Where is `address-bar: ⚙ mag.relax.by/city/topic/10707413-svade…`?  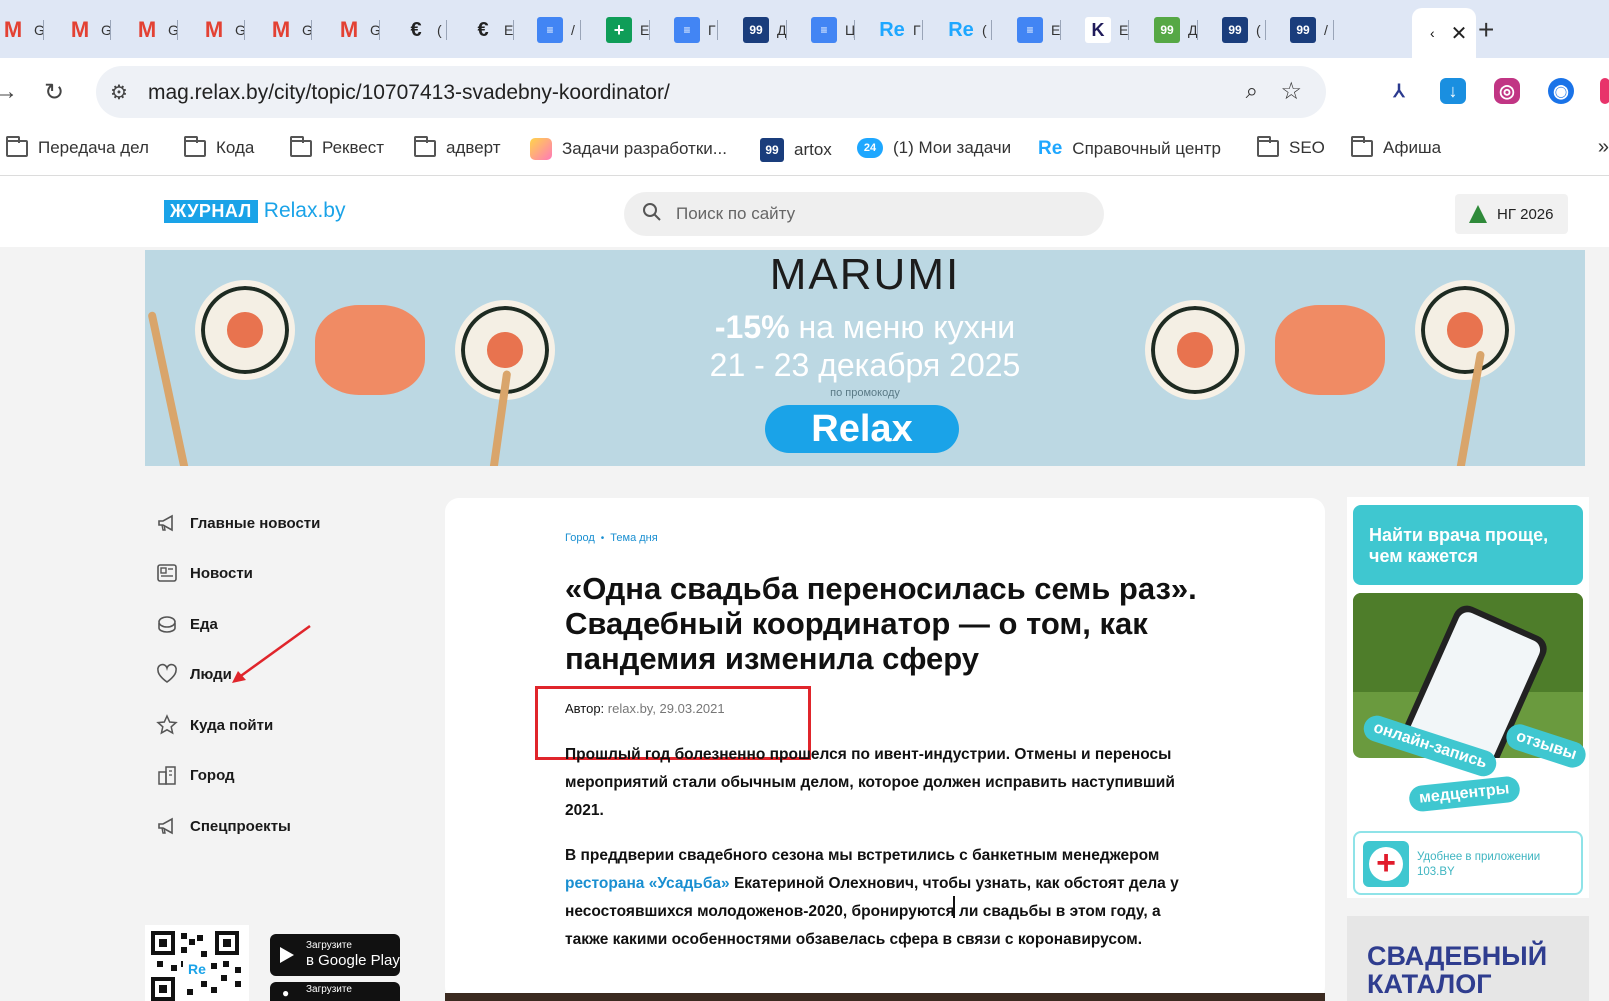
address-bar: ⚙ mag.relax.by/city/topic/10707413-svade… is located at coordinates (711, 92).